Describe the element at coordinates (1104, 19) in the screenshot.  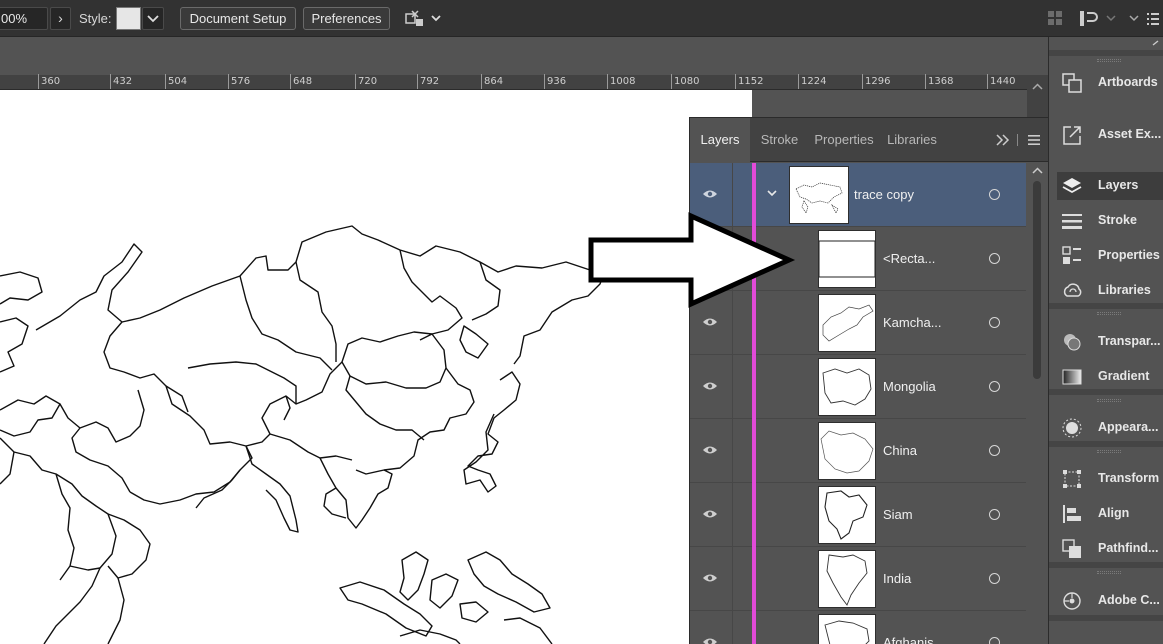
I see `workspace-controls` at that location.